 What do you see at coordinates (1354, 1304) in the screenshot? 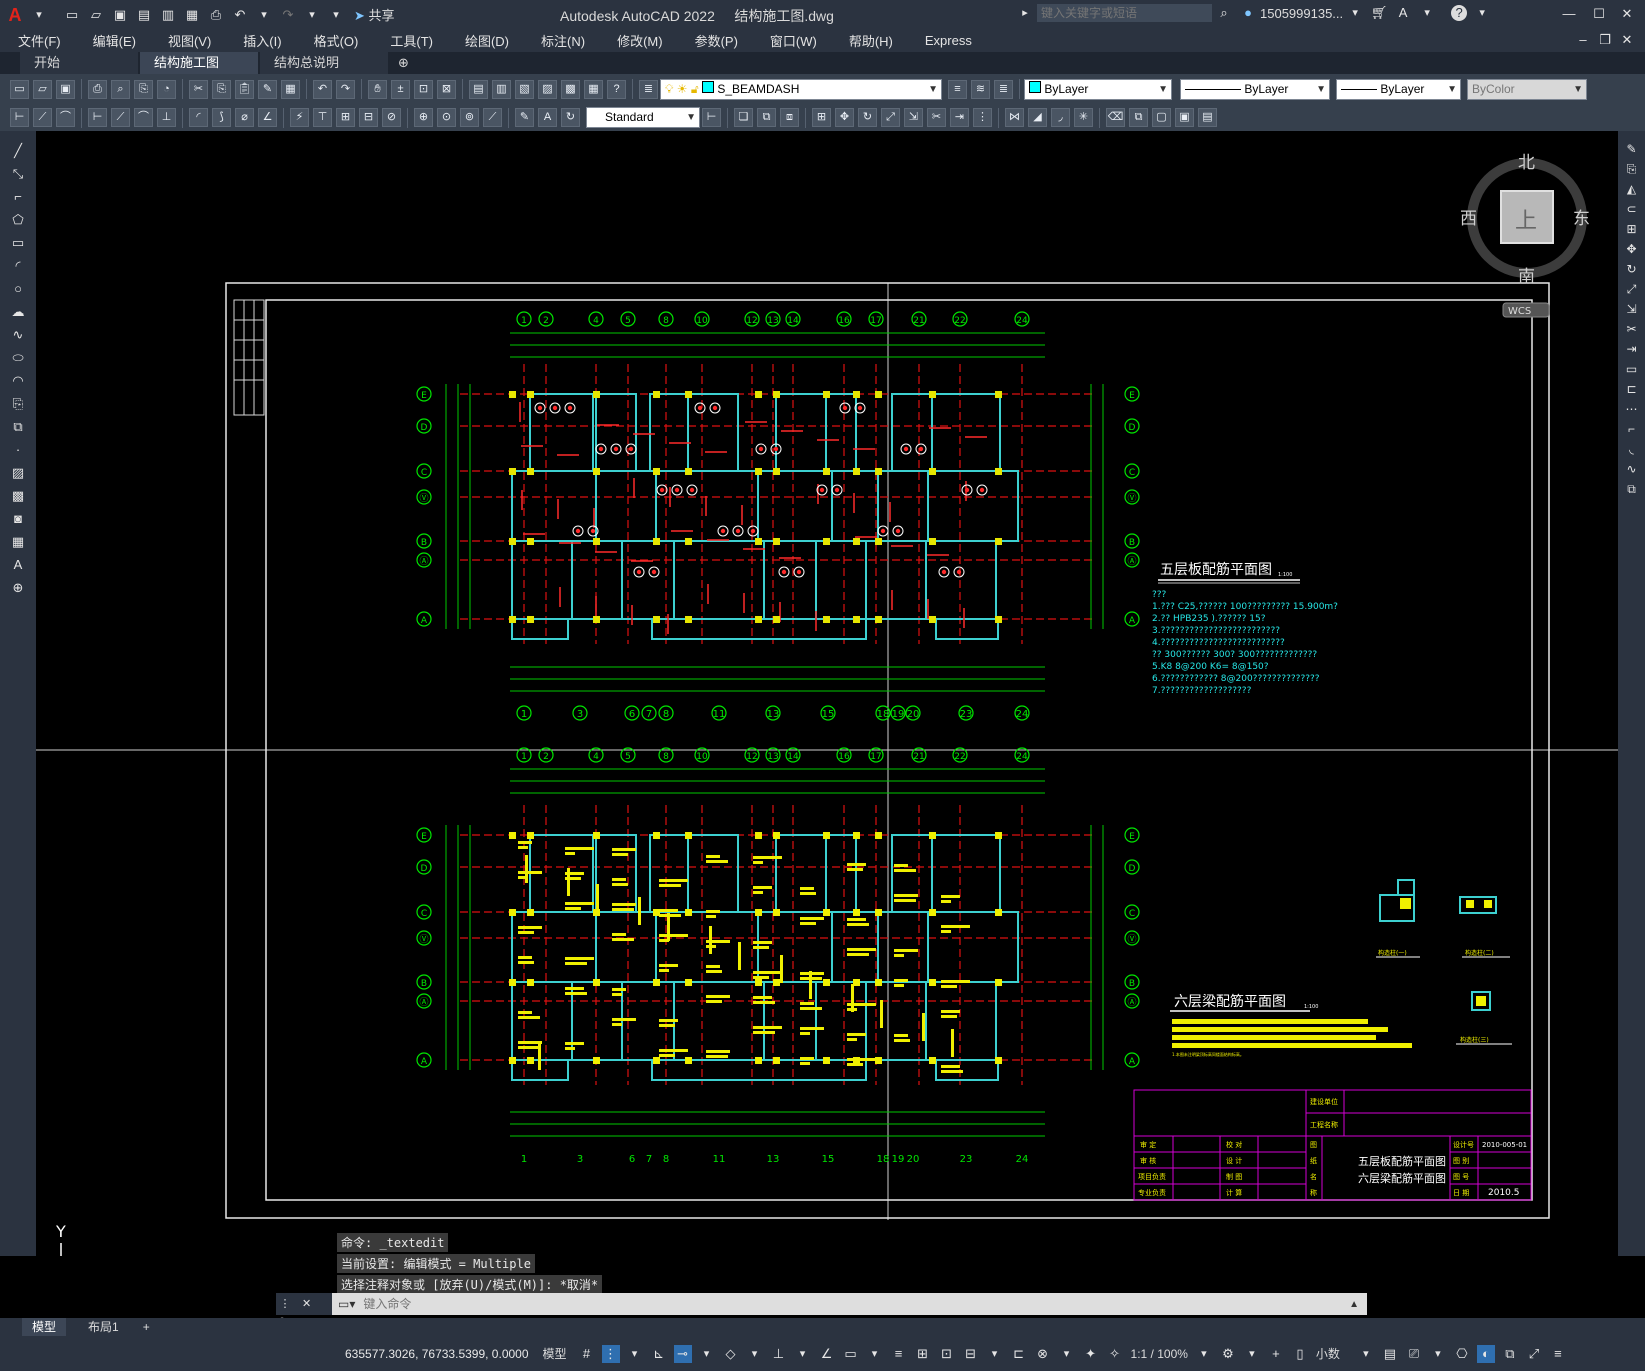
I see `command-recent-icon: ▲` at bounding box center [1354, 1304].